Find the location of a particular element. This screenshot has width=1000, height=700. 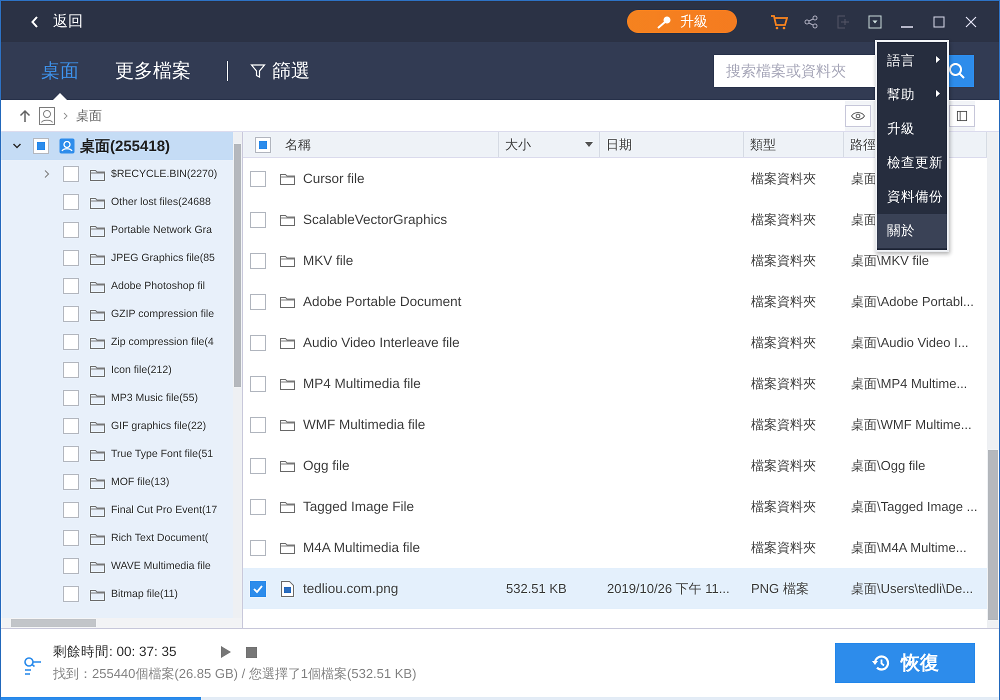

tree-item: Zip compression file(4 is located at coordinates (117, 342).